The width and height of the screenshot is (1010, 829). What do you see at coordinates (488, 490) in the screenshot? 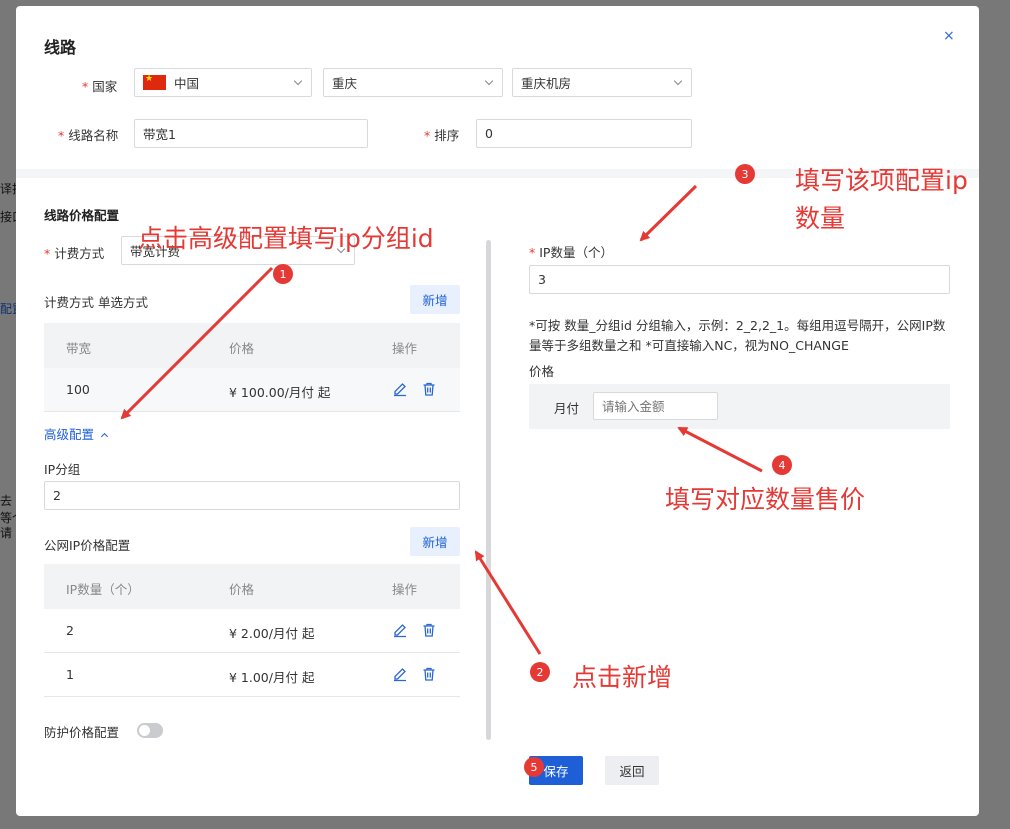
I see `scrollbar` at bounding box center [488, 490].